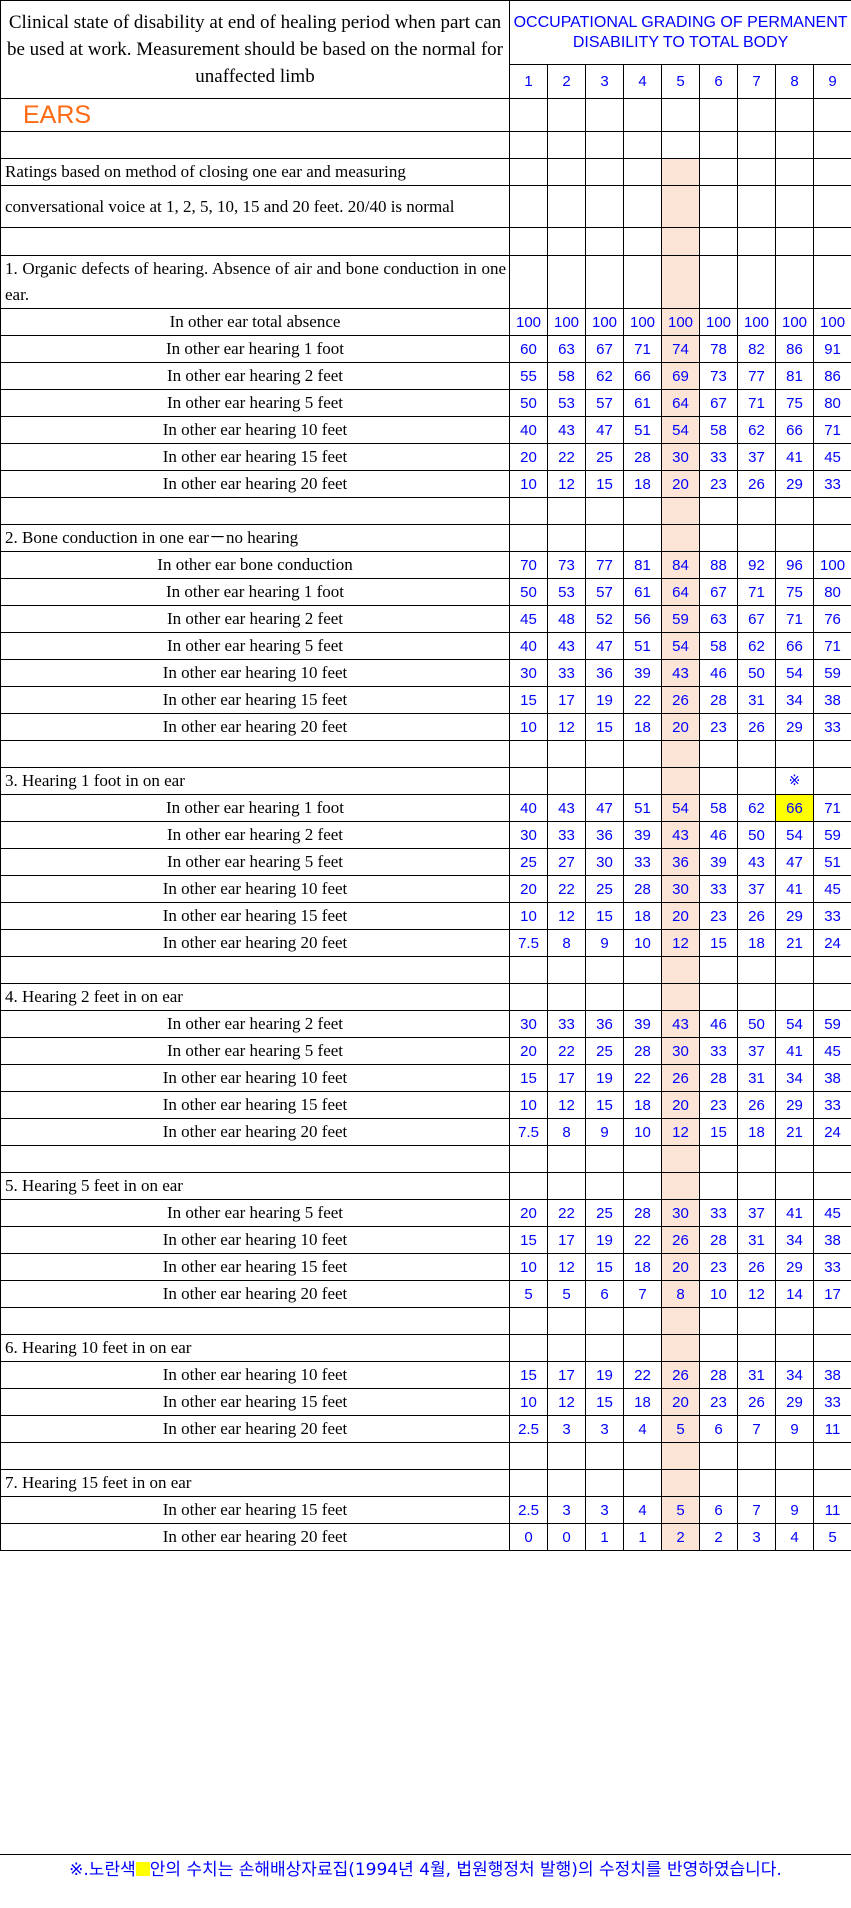 The width and height of the screenshot is (851, 1908). Describe the element at coordinates (718, 430) in the screenshot. I see `value-cell: 58` at that location.